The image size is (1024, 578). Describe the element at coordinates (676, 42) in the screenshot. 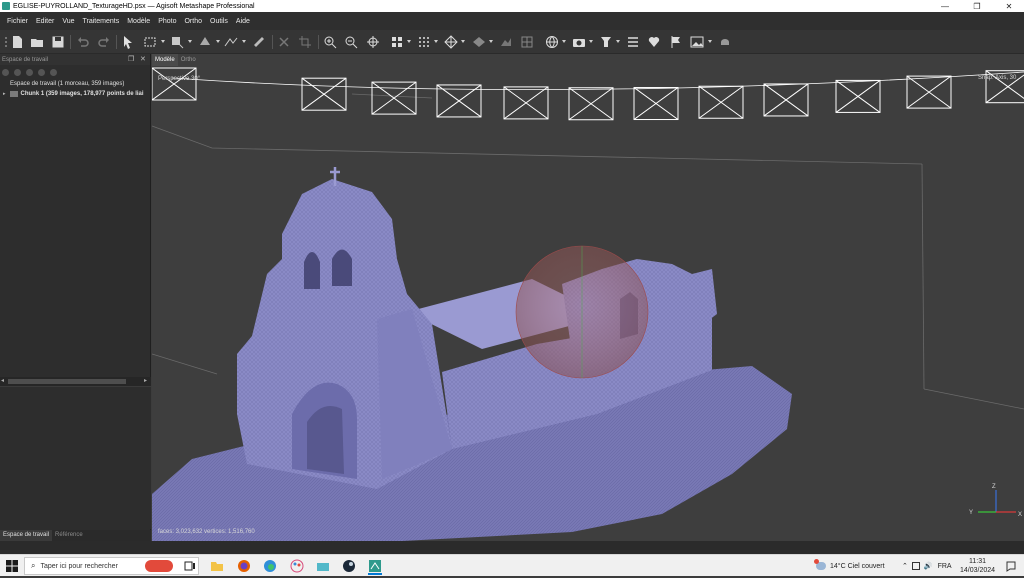

I see `flag-icon` at that location.